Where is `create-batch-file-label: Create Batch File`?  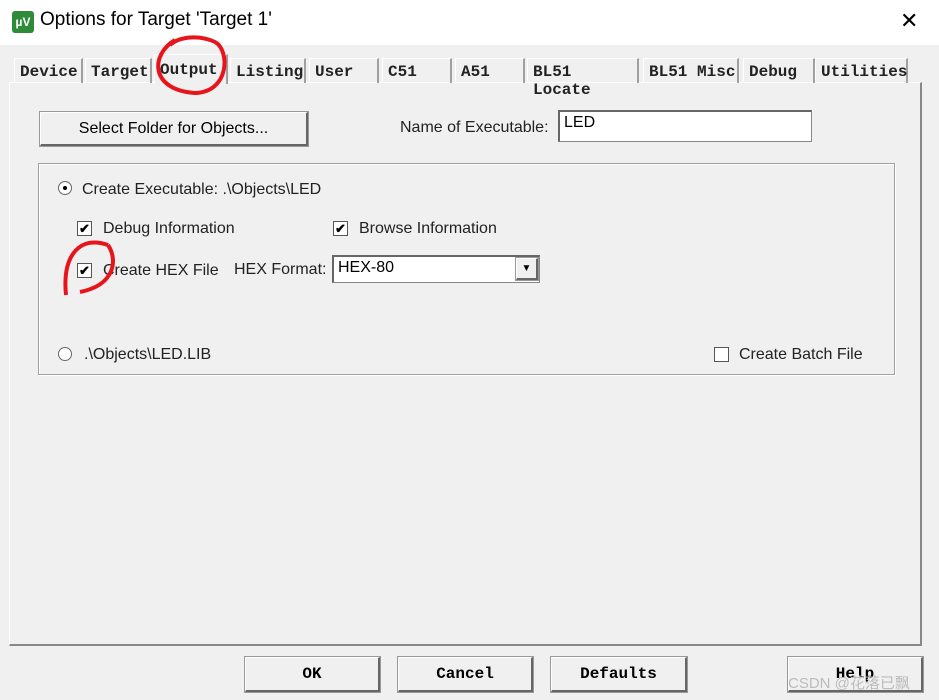 create-batch-file-label: Create Batch File is located at coordinates (801, 354).